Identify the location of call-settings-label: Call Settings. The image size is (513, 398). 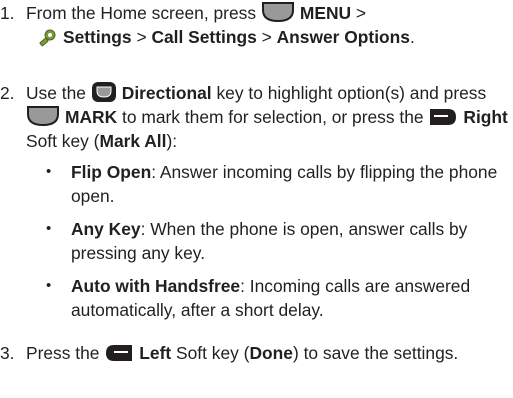
(204, 37).